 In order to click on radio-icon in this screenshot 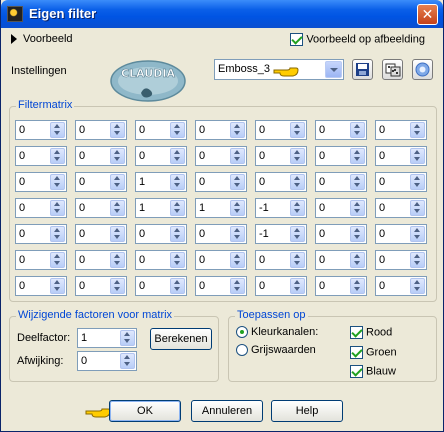, I will do `click(242, 350)`.